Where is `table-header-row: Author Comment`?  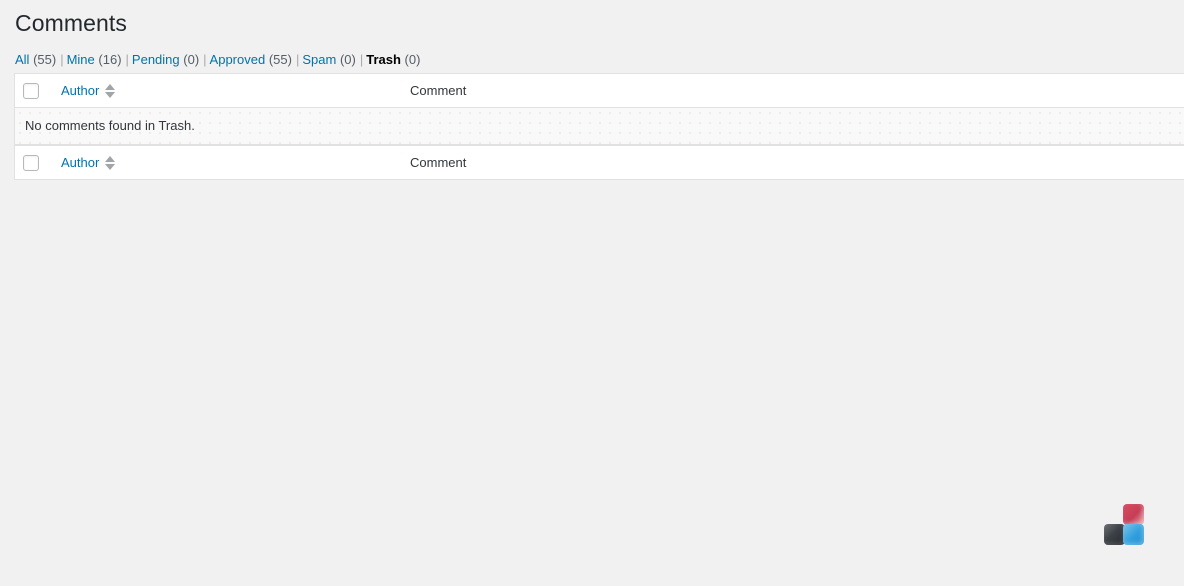
table-header-row: Author Comment is located at coordinates (599, 91).